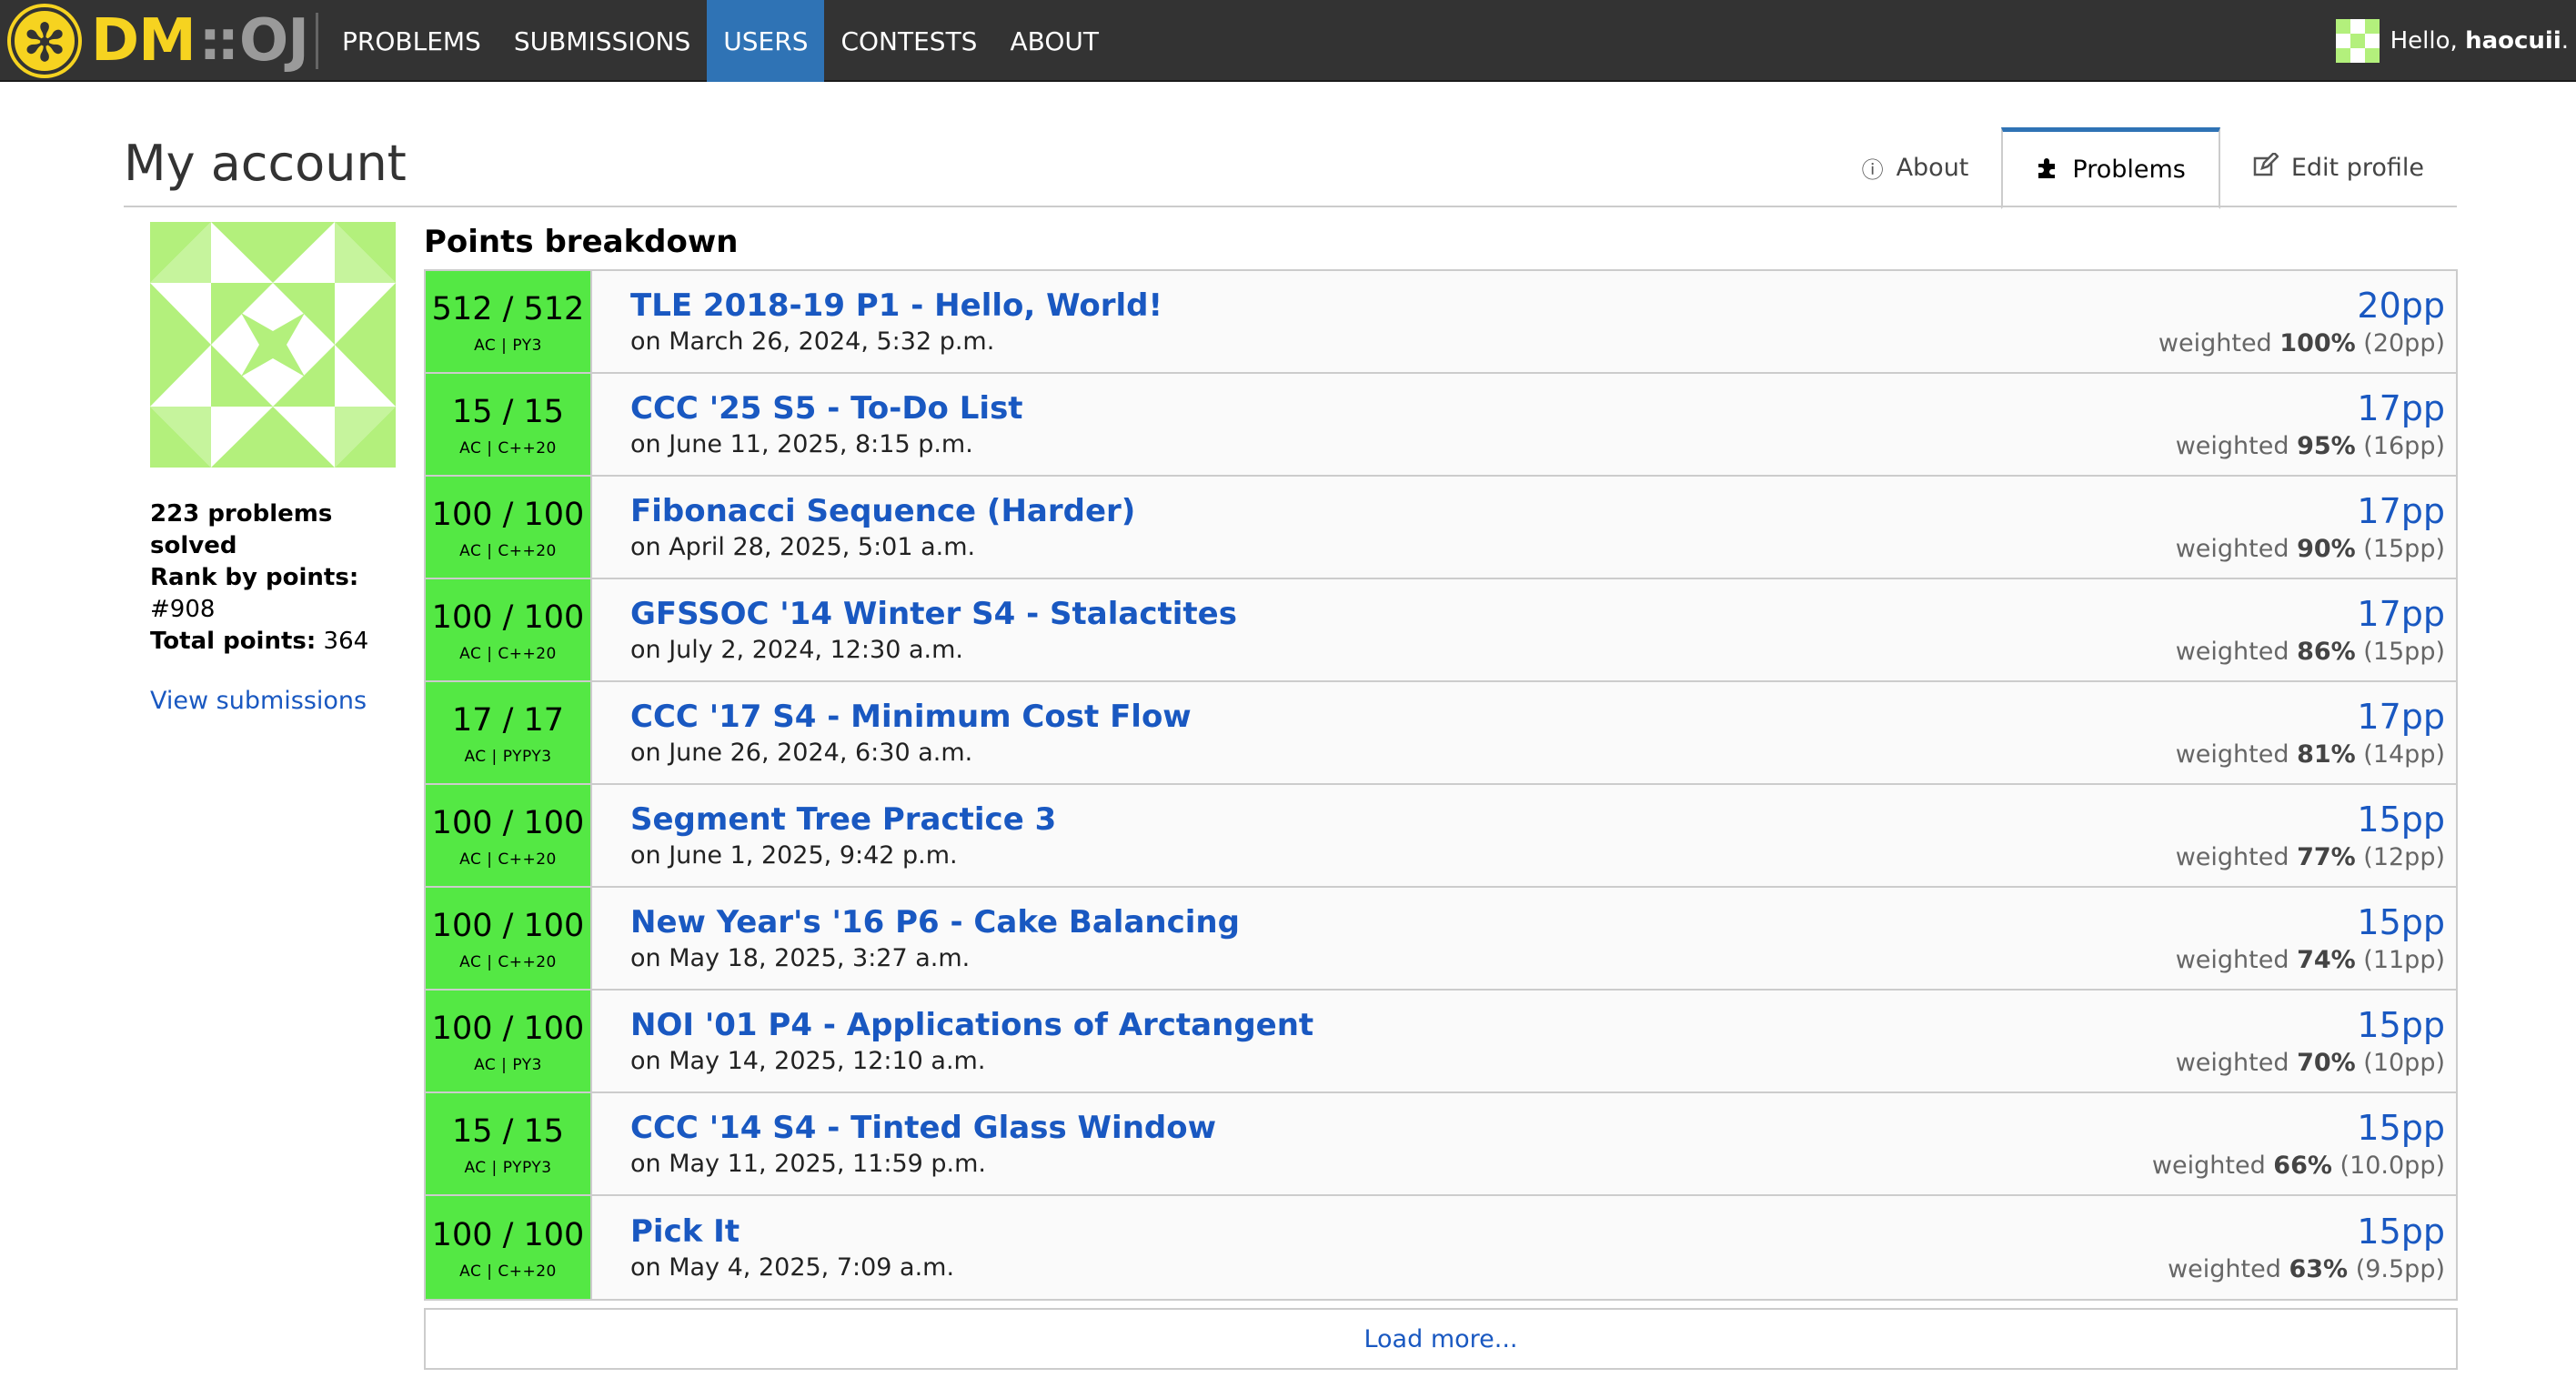  I want to click on problem-link: NOI '01 P4 - Applications of Arctangent, so click(1403, 1025).